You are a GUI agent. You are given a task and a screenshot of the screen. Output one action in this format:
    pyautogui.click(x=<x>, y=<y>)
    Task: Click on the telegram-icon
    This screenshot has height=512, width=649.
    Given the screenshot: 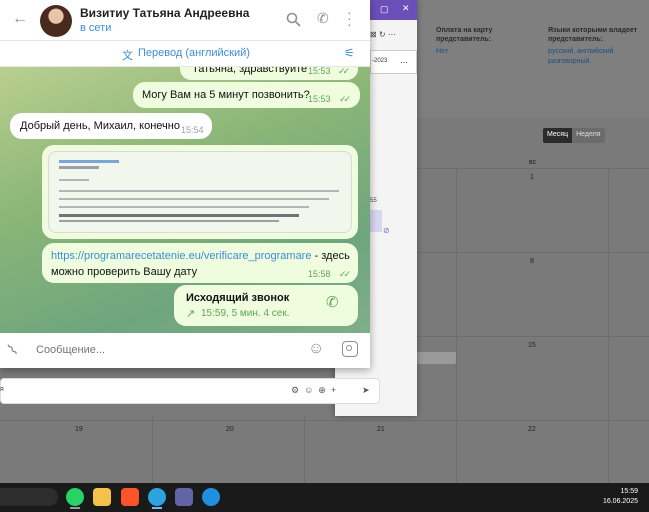 What is the action you would take?
    pyautogui.click(x=157, y=497)
    